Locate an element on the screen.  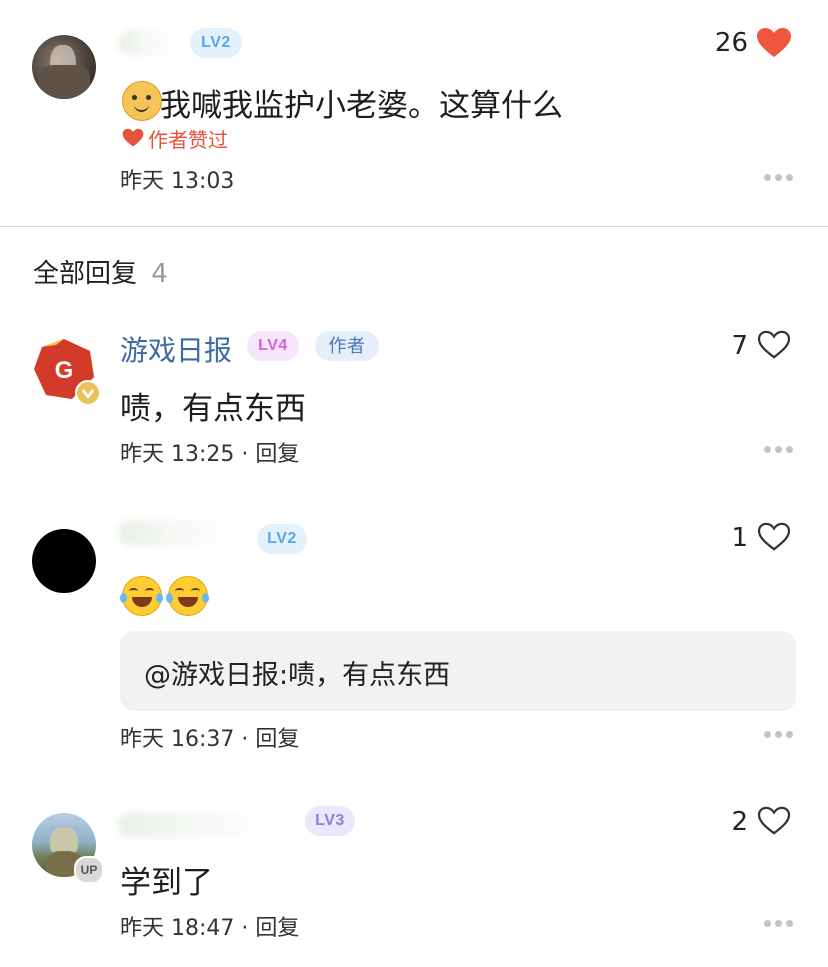
emoji-icon is located at coordinates (142, 101).